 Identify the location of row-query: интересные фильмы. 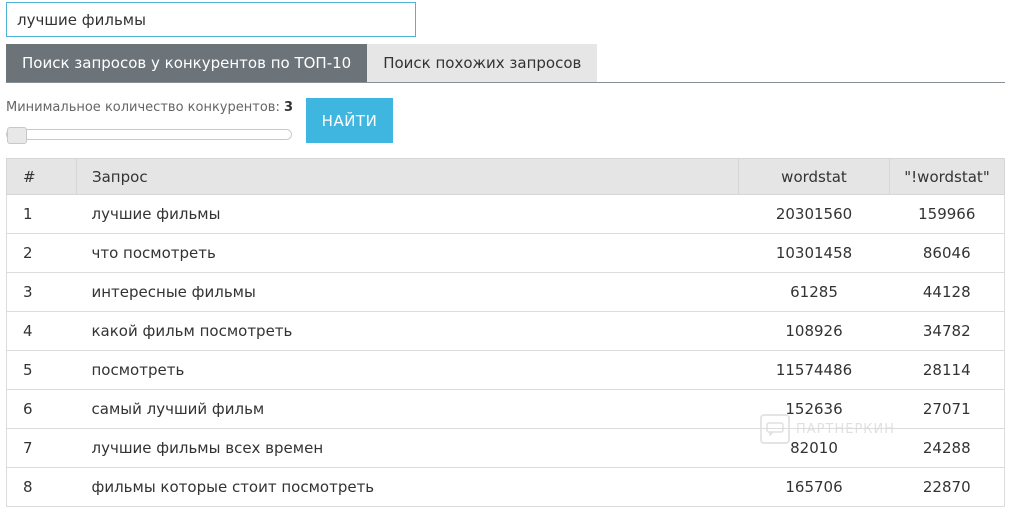
(407, 292).